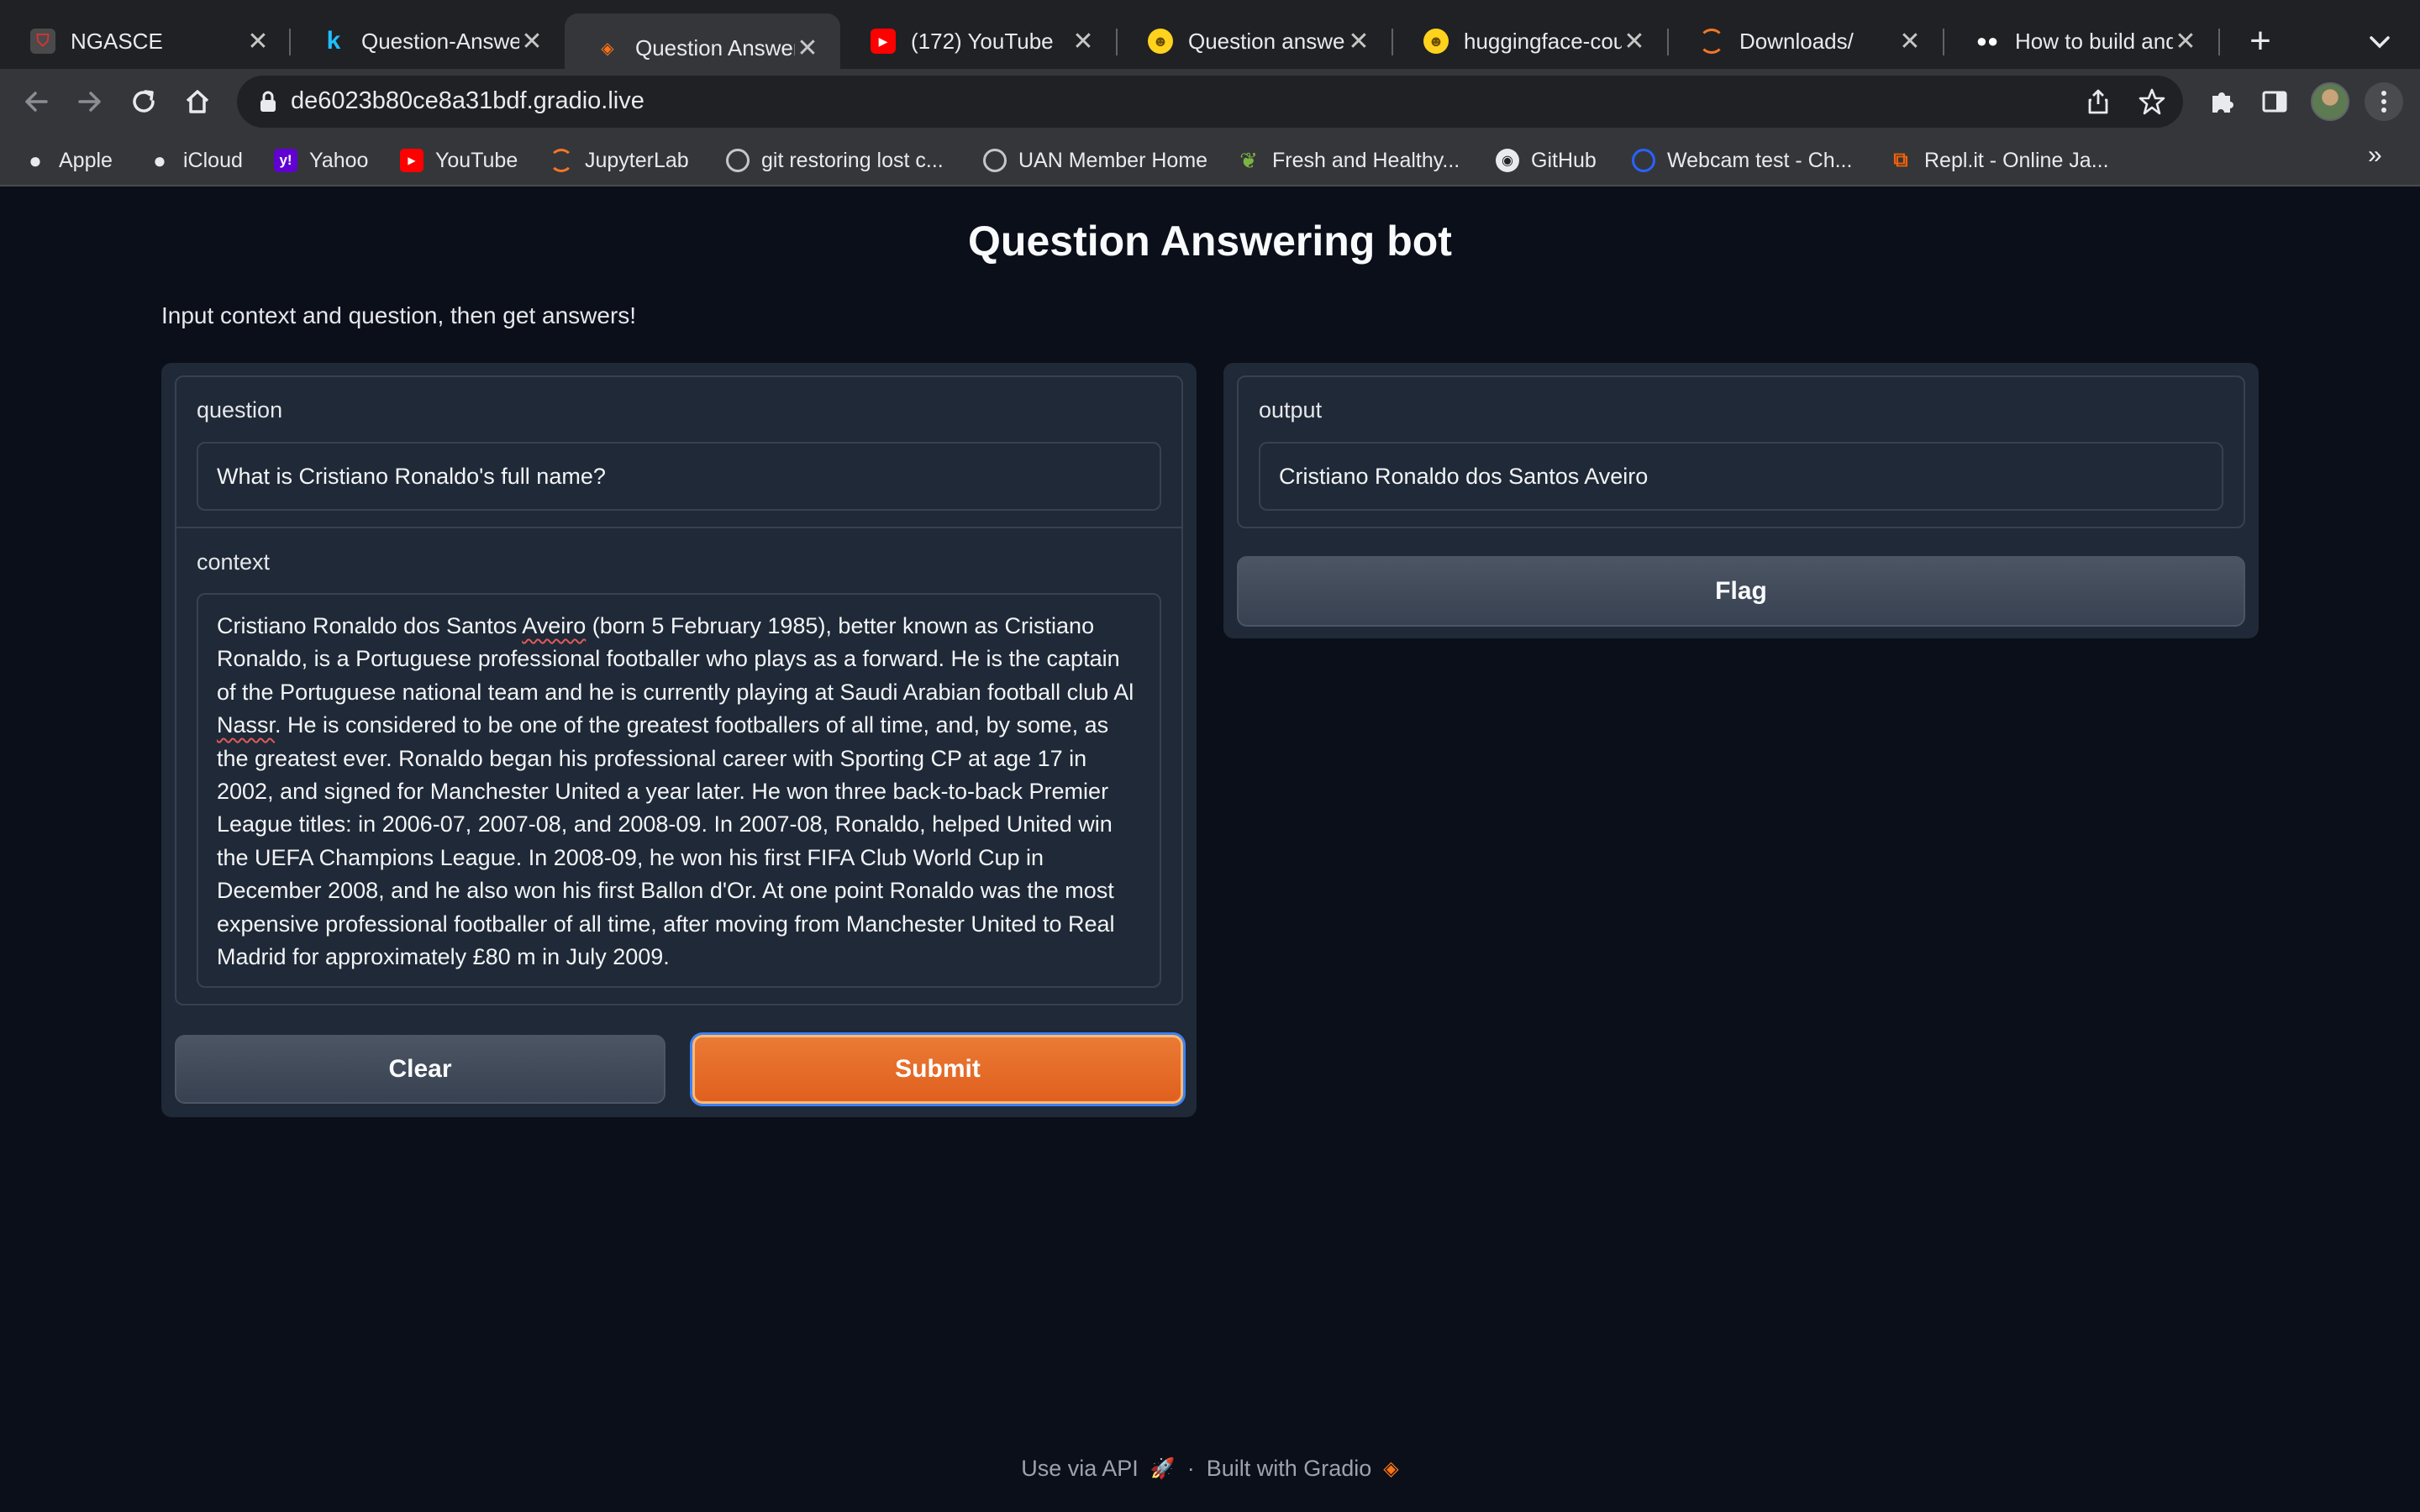 The height and width of the screenshot is (1512, 2420). I want to click on output-label: output, so click(1291, 410).